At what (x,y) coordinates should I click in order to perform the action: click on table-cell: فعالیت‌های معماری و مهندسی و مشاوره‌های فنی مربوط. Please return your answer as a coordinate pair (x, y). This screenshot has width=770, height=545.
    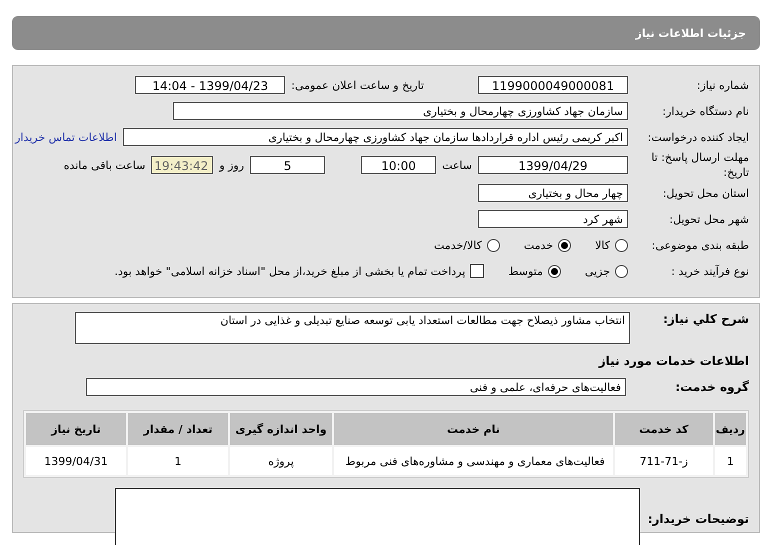
    Looking at the image, I should click on (473, 461).